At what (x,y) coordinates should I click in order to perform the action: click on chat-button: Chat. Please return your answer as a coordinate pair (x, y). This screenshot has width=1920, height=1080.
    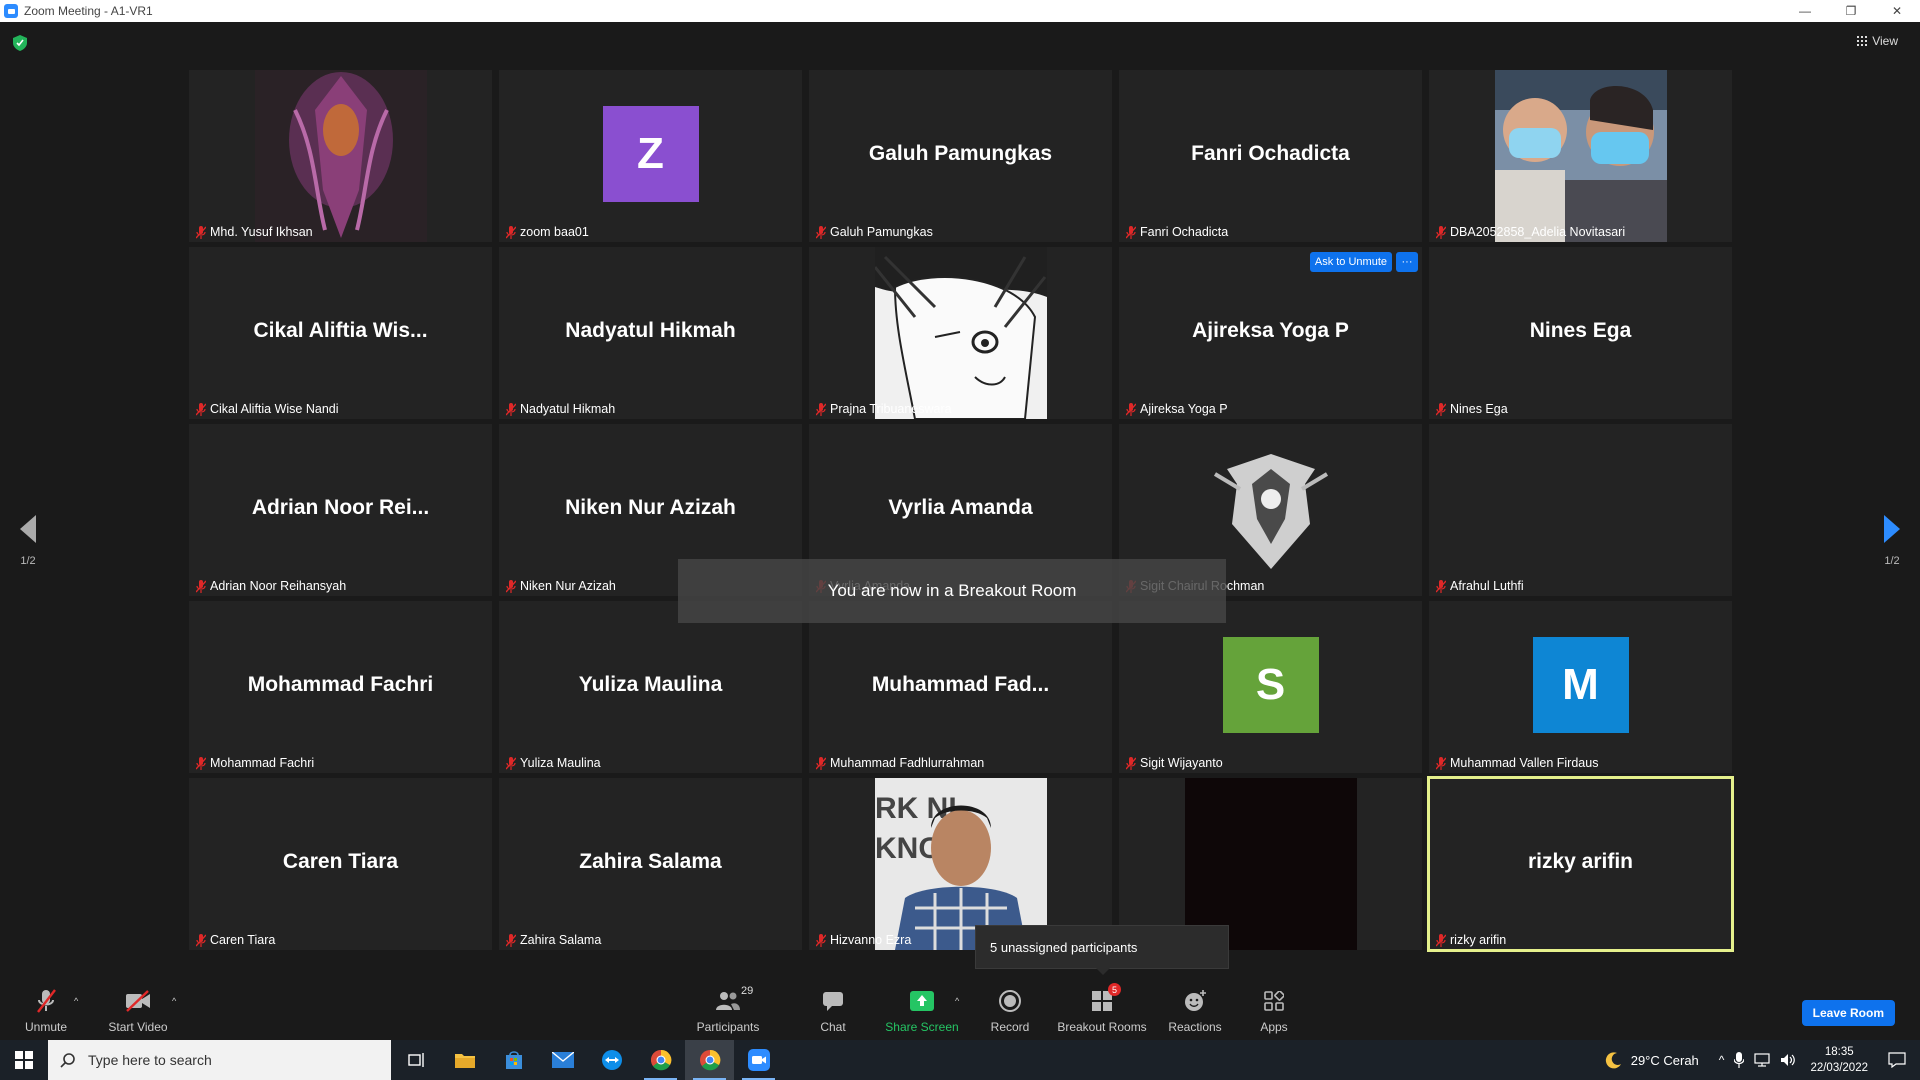
    Looking at the image, I should click on (833, 1011).